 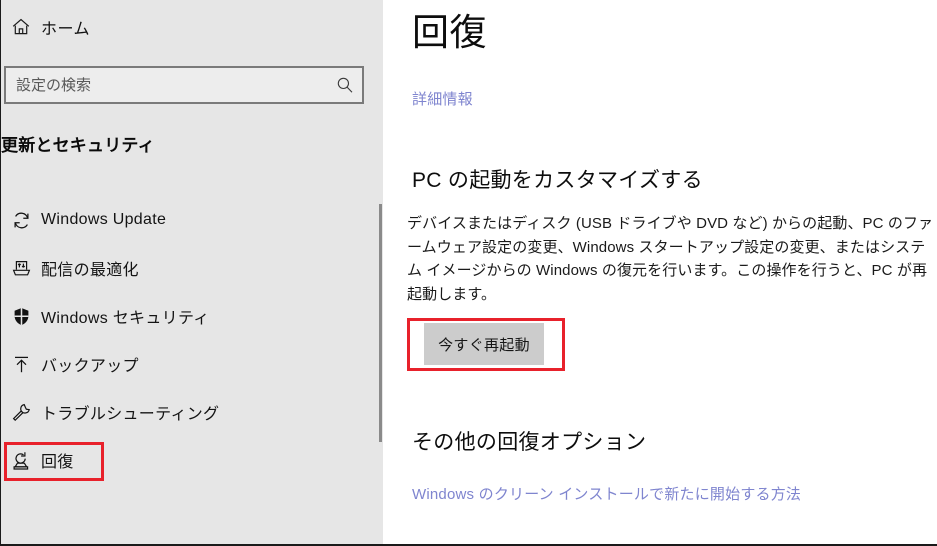 I want to click on sidebar-item-label: 回復, so click(x=57, y=462).